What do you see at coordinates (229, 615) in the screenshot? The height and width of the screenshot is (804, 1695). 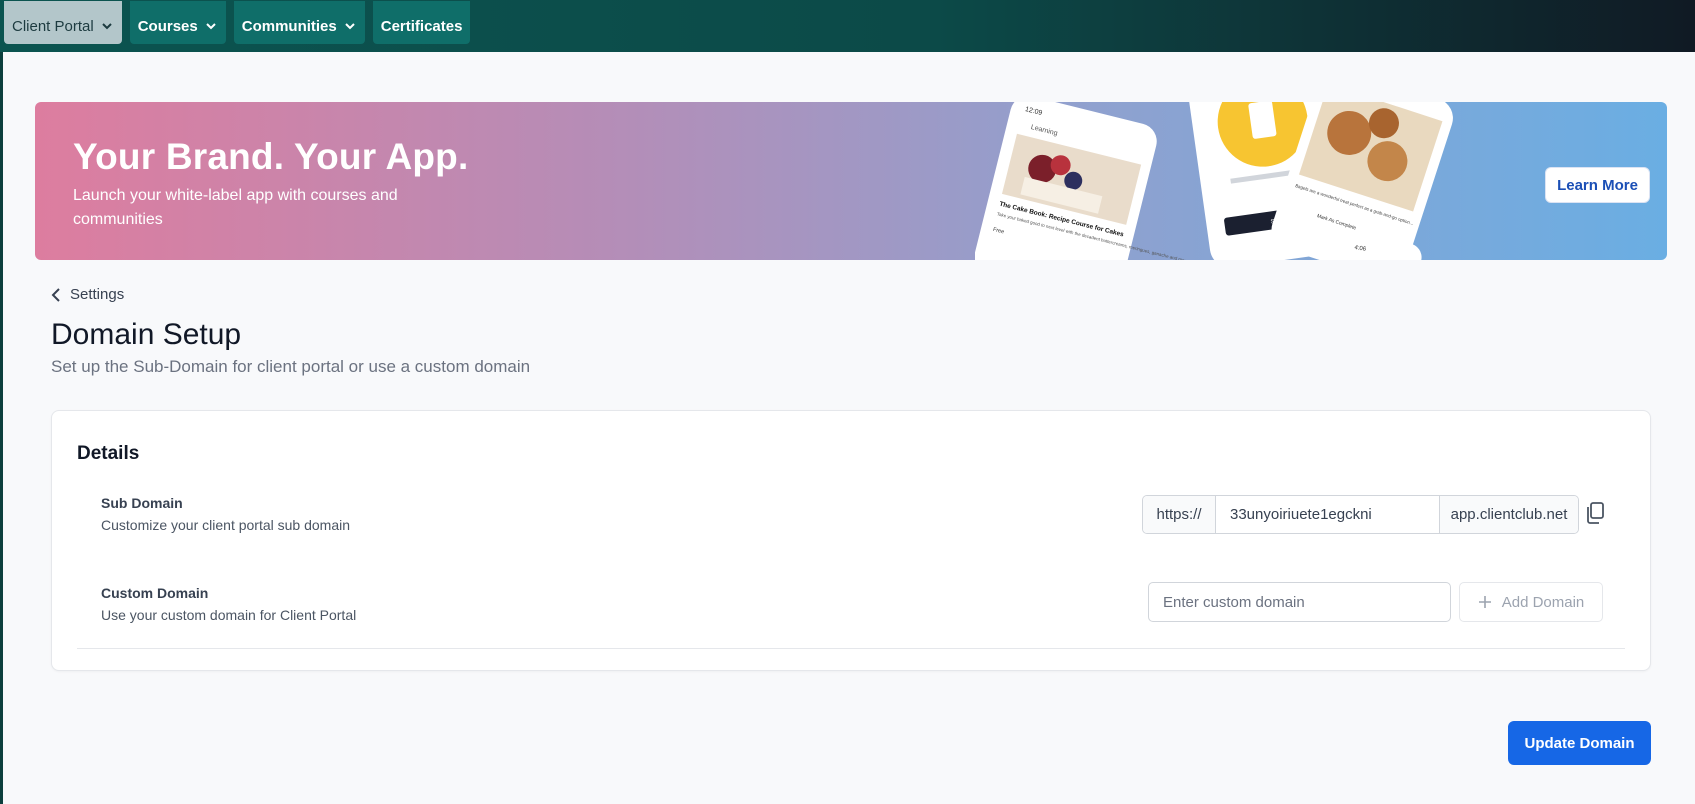 I see `custom-domain-description: Use your custom domain for Client Portal` at bounding box center [229, 615].